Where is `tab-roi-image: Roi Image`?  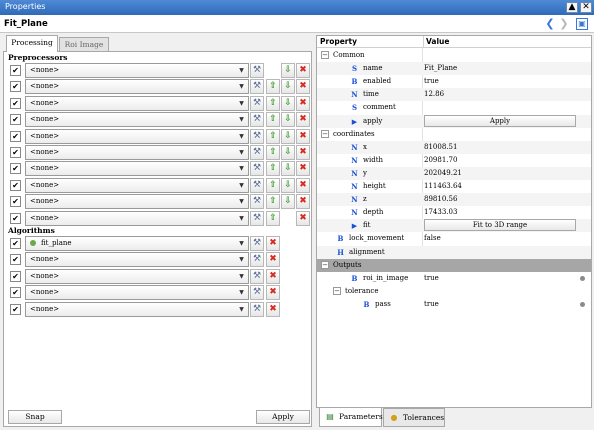
tab-roi-image: Roi Image is located at coordinates (84, 44).